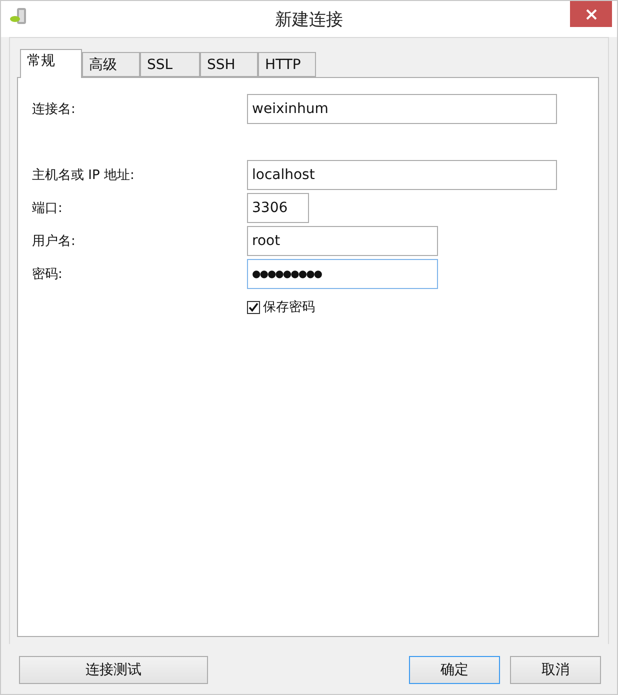 This screenshot has height=695, width=618. Describe the element at coordinates (402, 109) in the screenshot. I see `input-field: weixinhum` at that location.